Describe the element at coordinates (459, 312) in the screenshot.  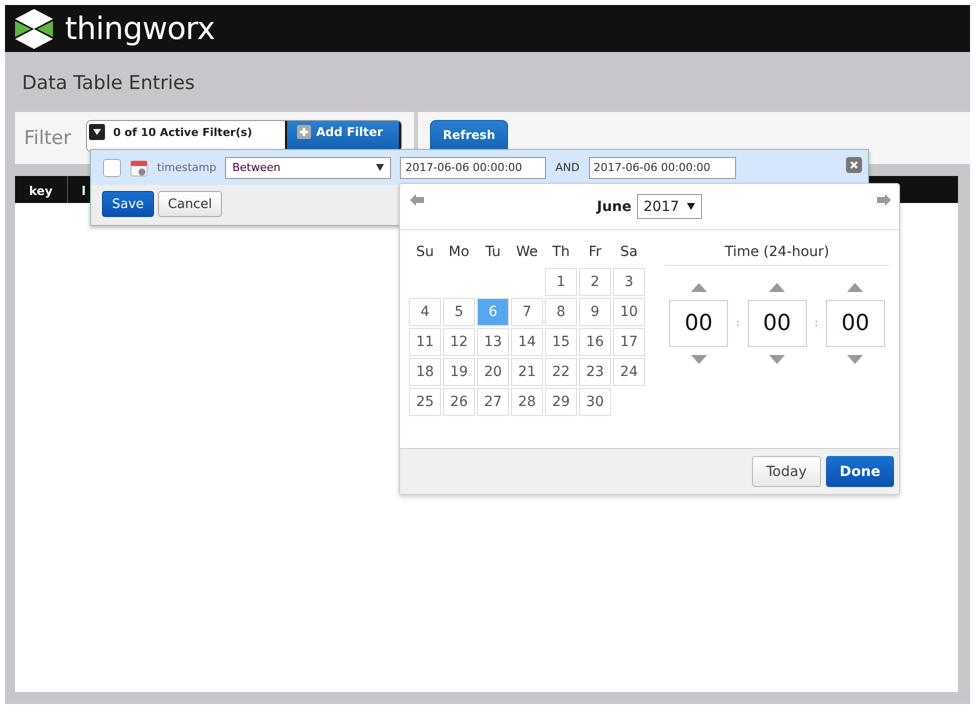
I see `day-cell: 5` at that location.